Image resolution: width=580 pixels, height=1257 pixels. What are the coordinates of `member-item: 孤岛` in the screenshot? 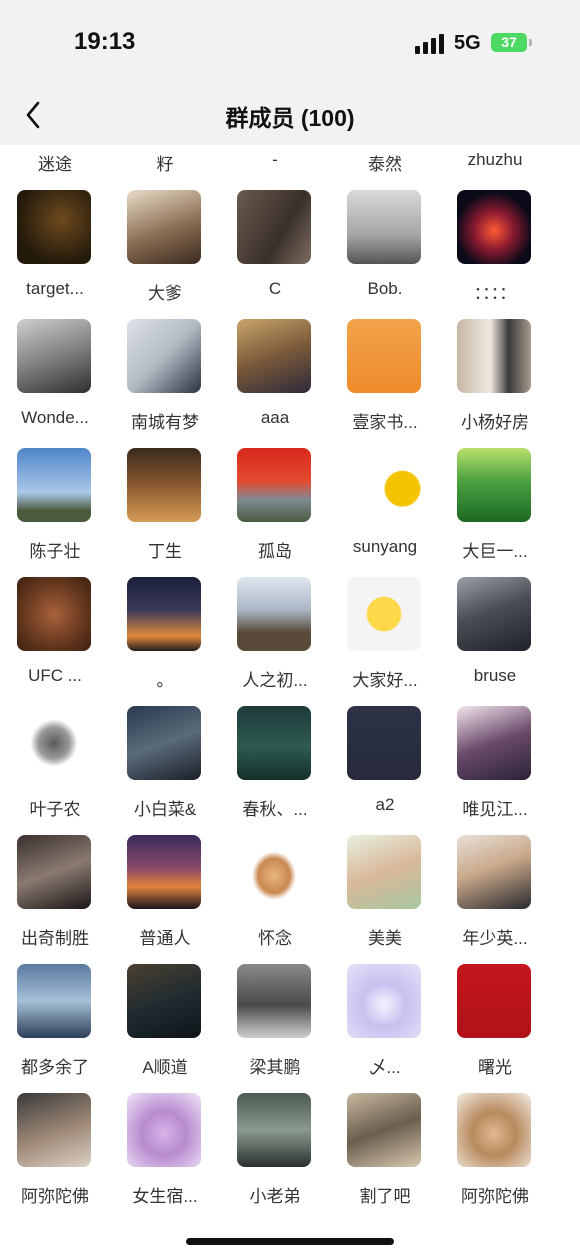 It's located at (275, 512).